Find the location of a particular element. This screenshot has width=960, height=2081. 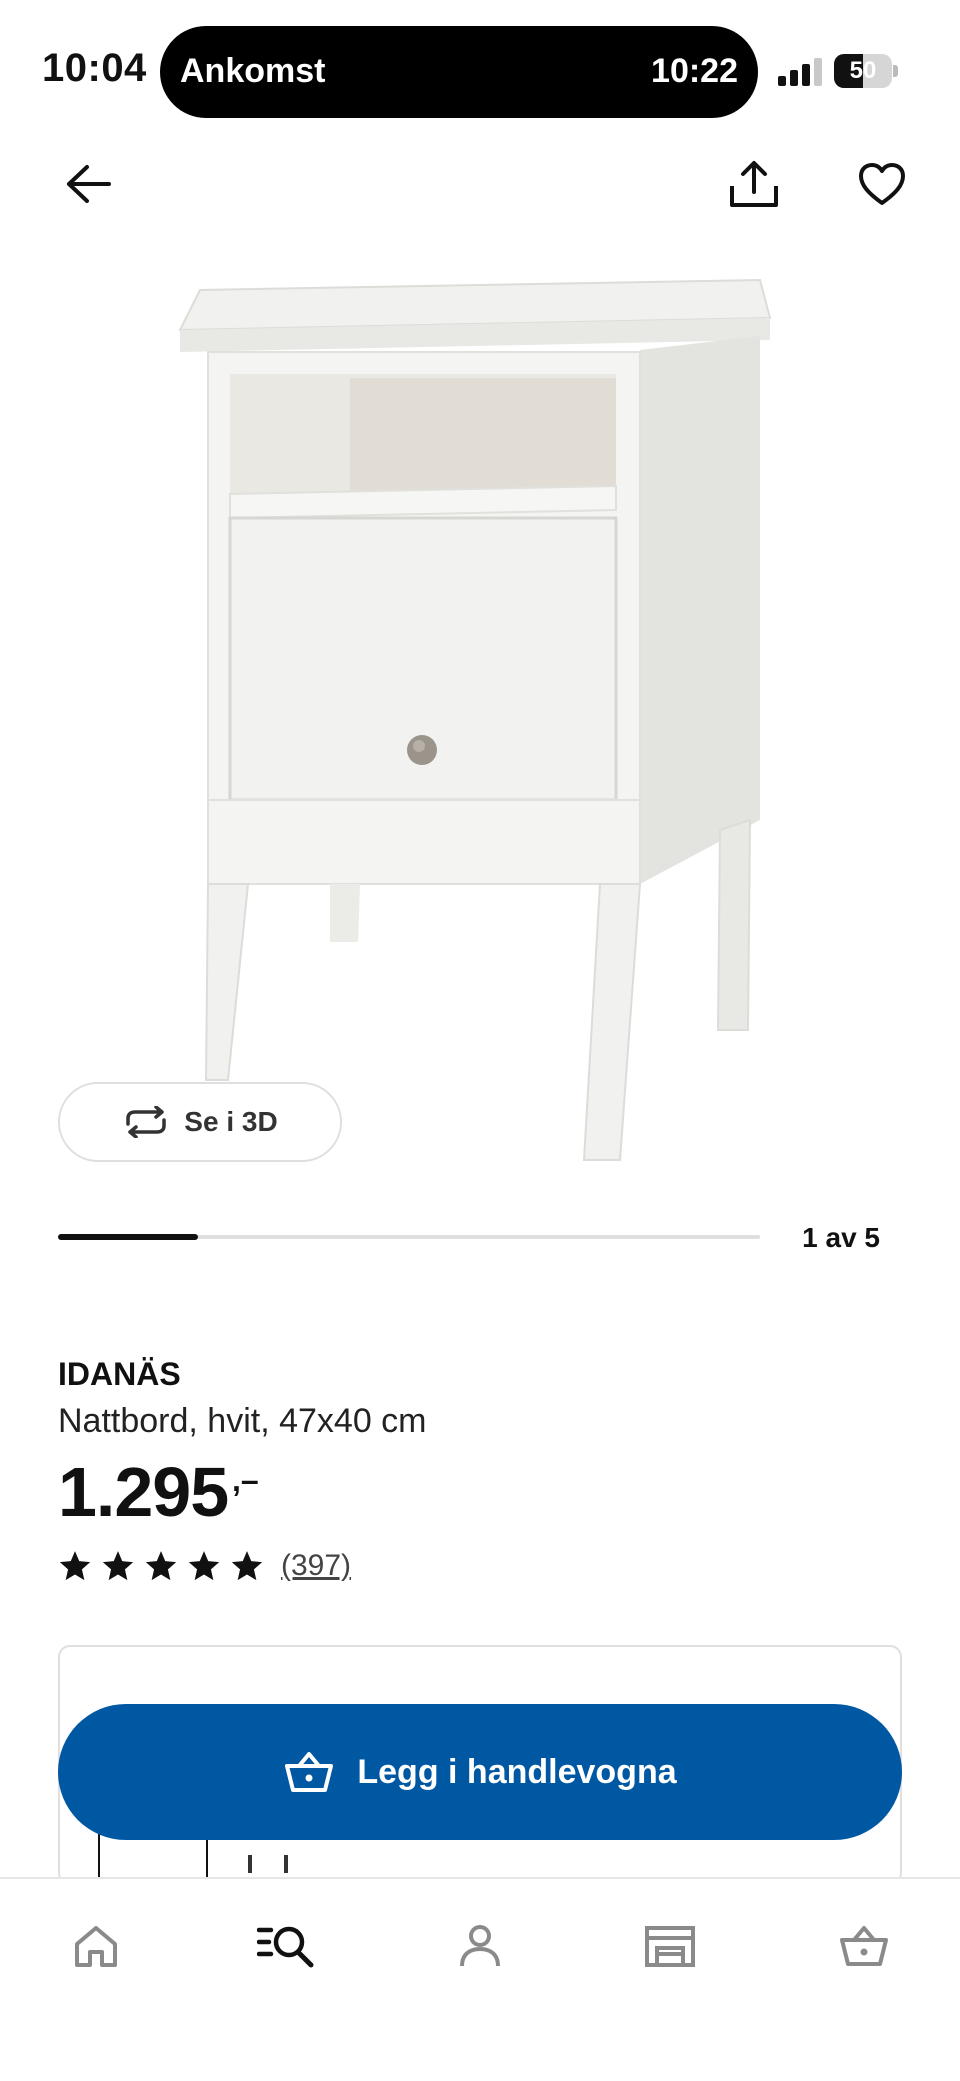

status-bar: 10:04 Ankomst 10:22 50 is located at coordinates (480, 65).